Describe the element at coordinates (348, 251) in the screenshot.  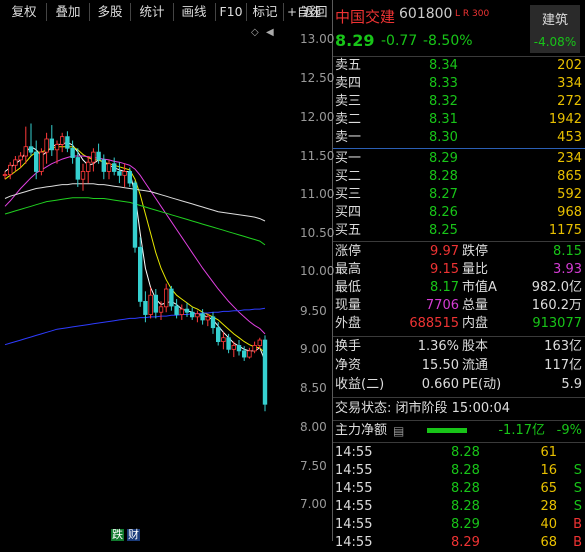
I see `limit-up-label: 涨停` at that location.